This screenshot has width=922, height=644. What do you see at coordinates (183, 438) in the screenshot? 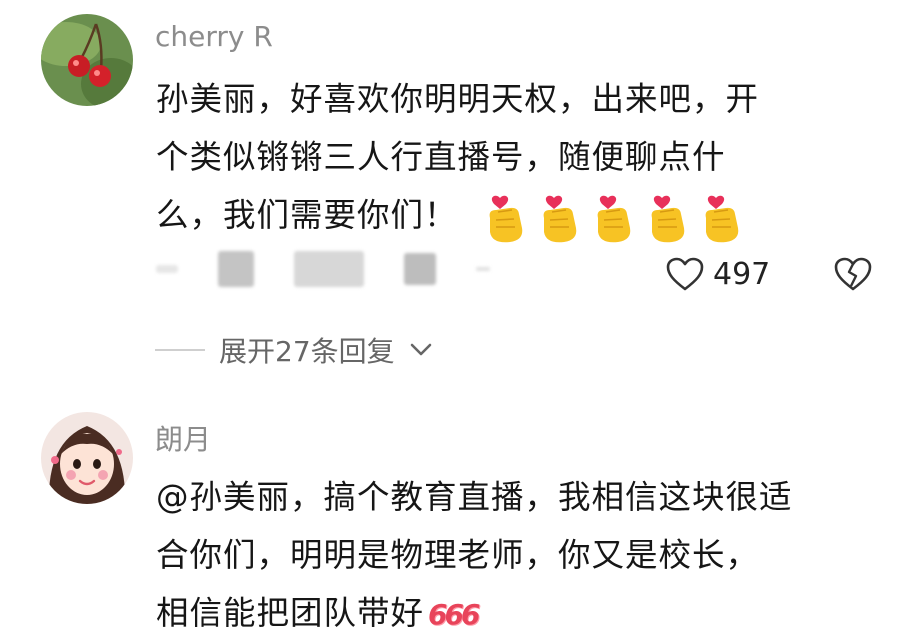
I see `username: 朗月` at bounding box center [183, 438].